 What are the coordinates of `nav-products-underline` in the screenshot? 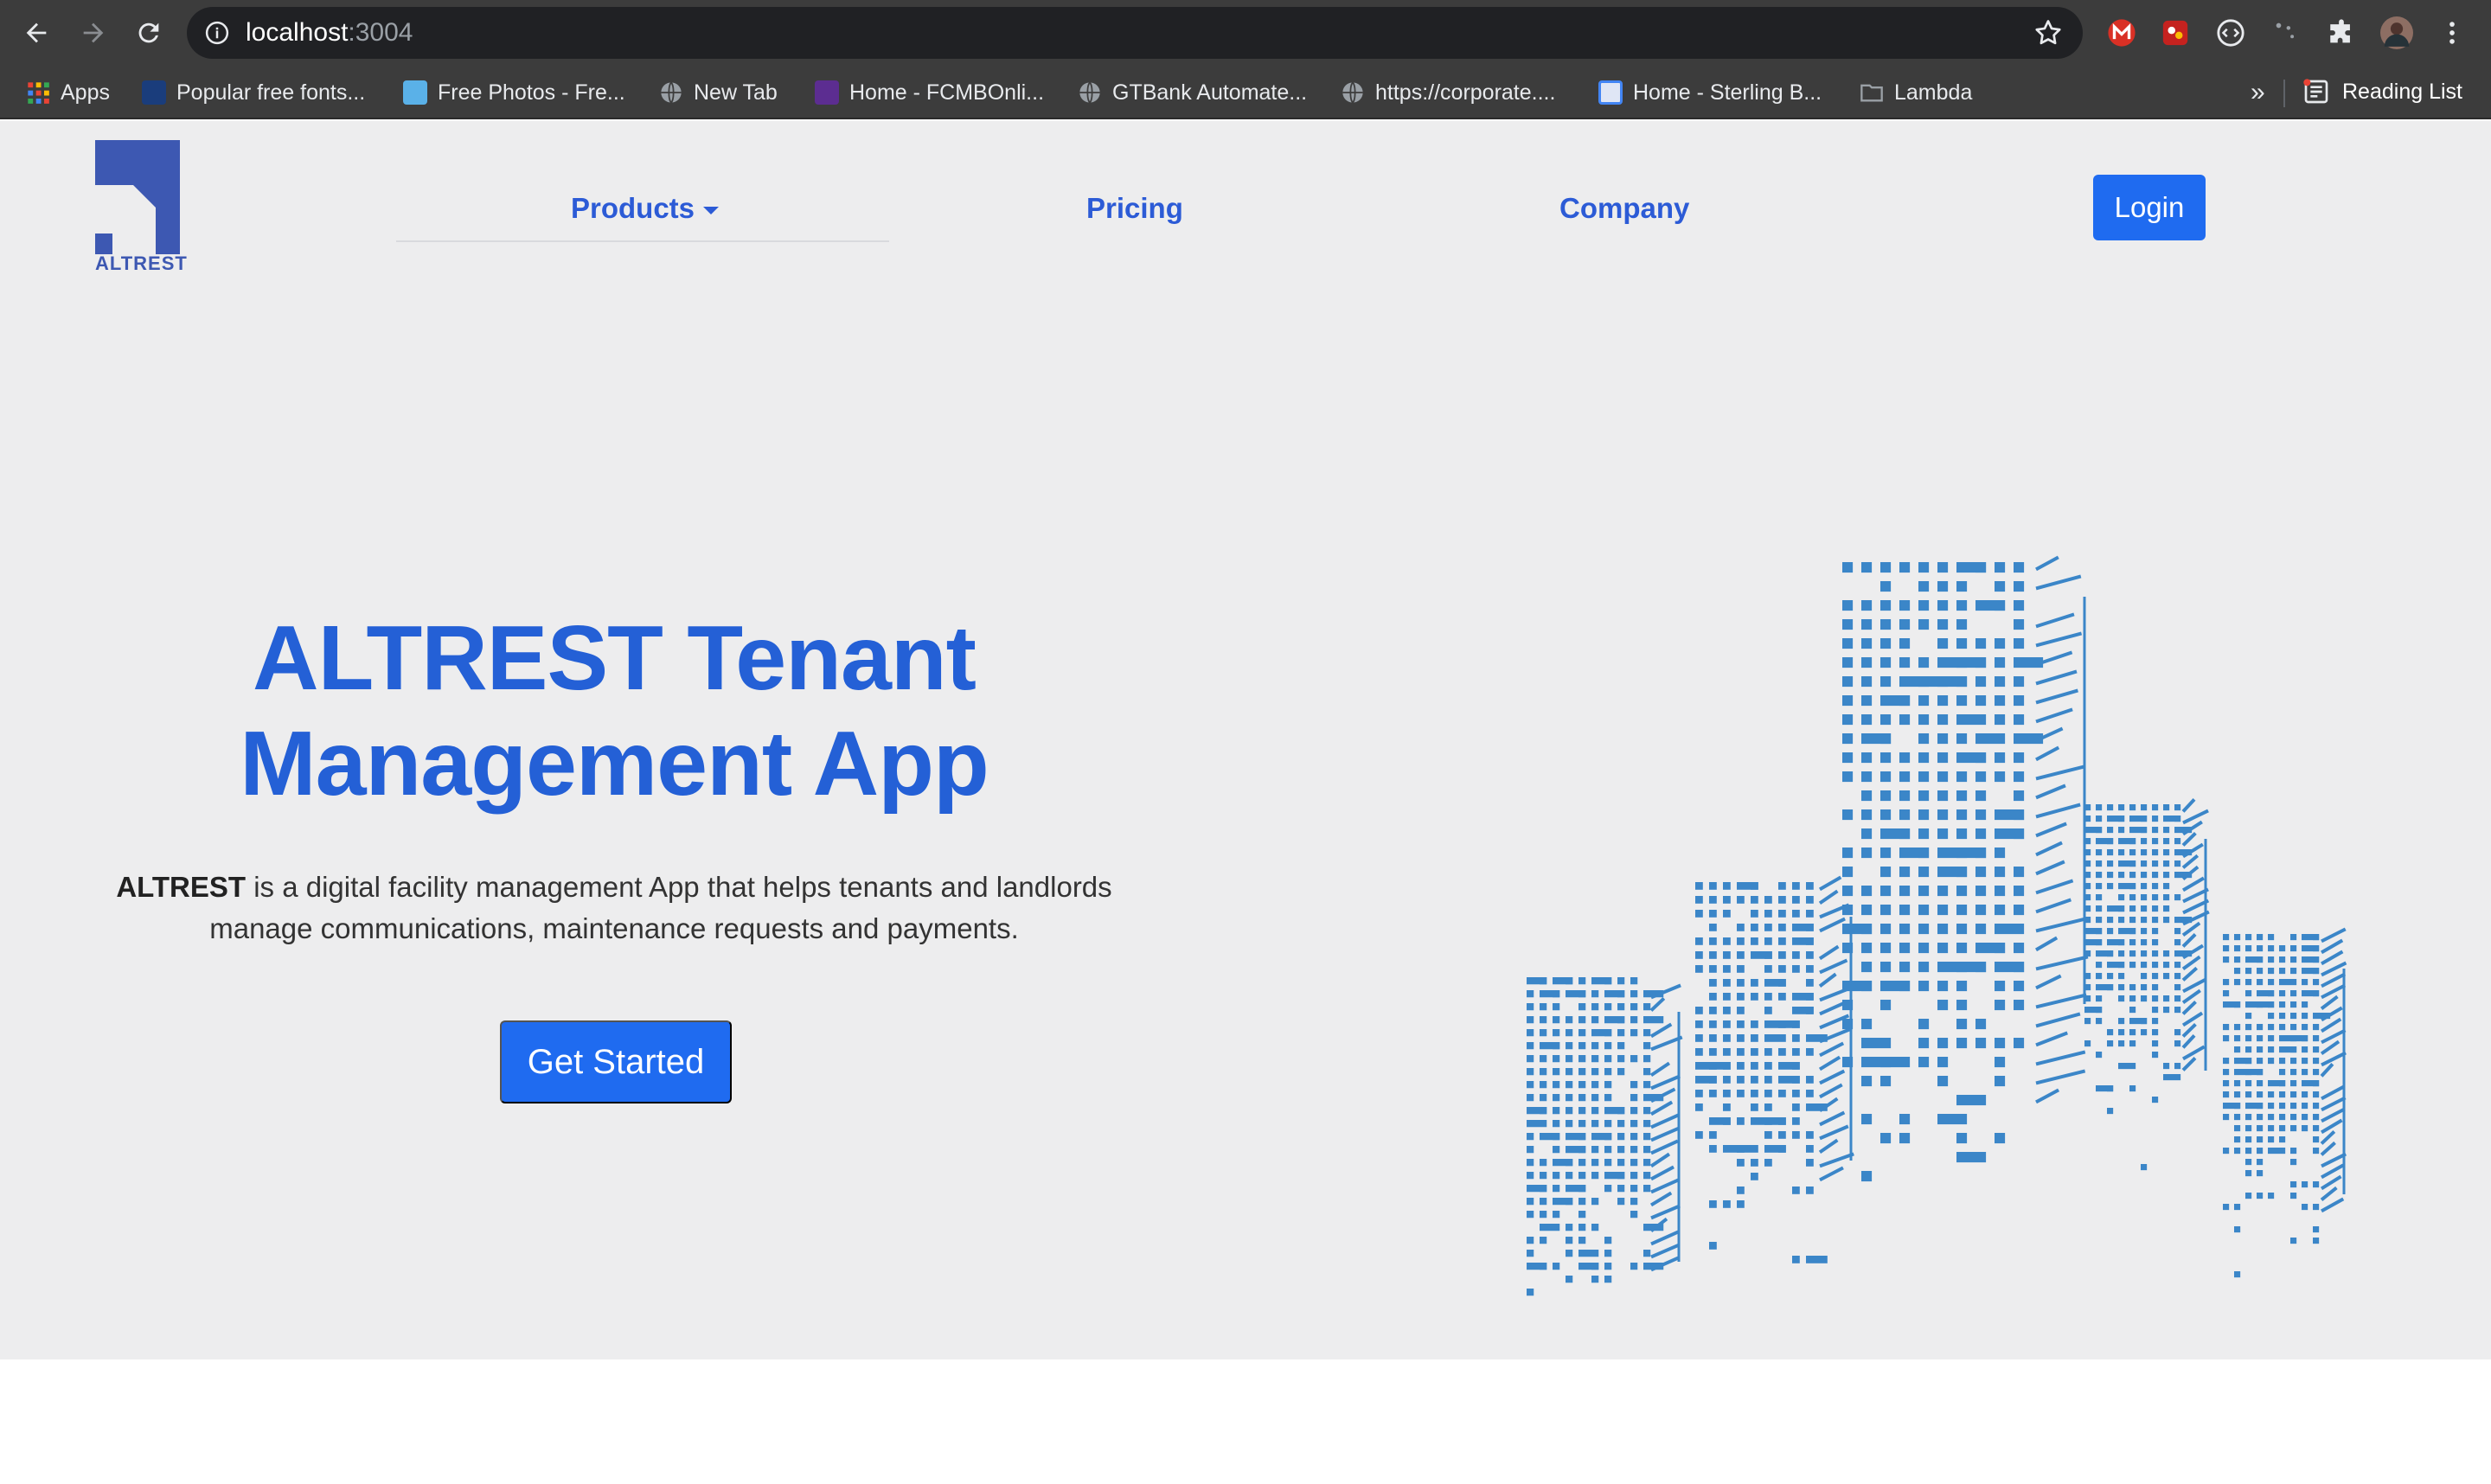 It's located at (642, 241).